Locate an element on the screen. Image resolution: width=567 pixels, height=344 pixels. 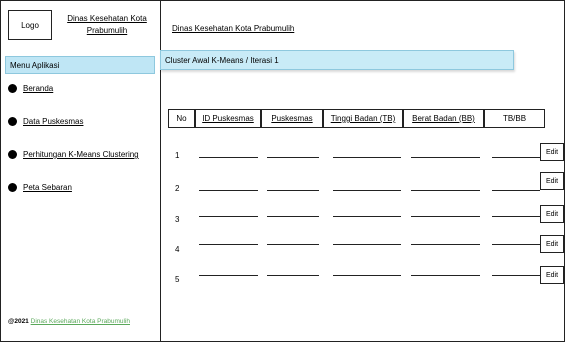
sidebar-item-data-puskesmas: Data Puskesmas is located at coordinates (45, 121).